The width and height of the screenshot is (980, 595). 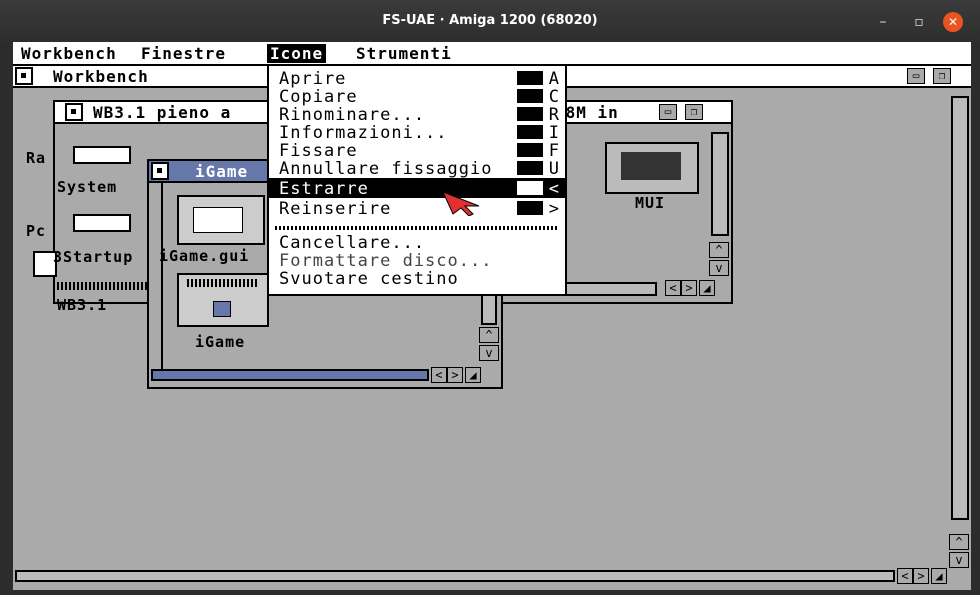 I want to click on menu-item-svuotare-cestino: Svuotare cestino, so click(x=417, y=278).